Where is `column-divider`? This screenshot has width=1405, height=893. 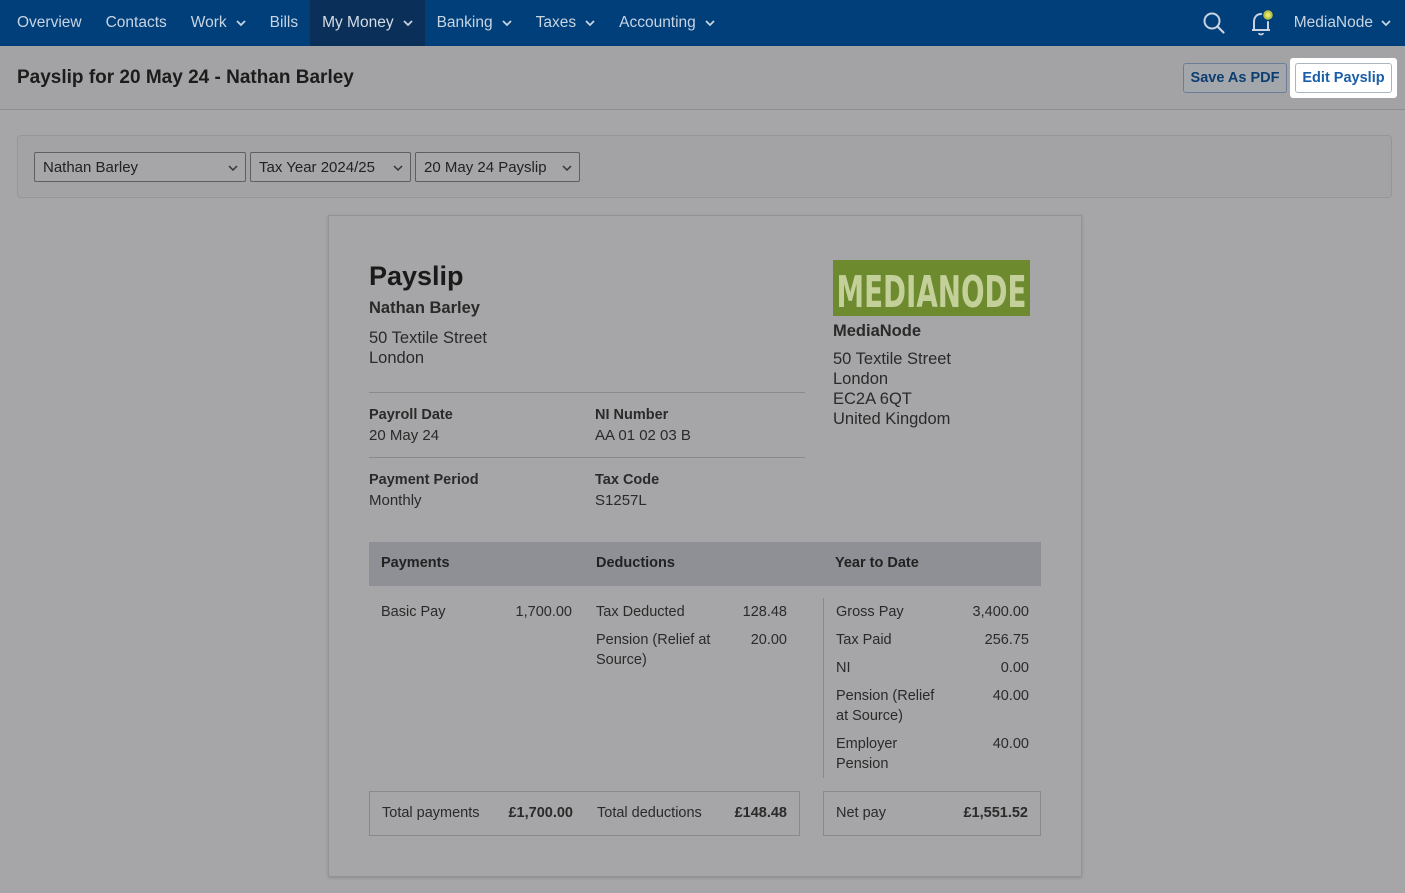
column-divider is located at coordinates (823, 688).